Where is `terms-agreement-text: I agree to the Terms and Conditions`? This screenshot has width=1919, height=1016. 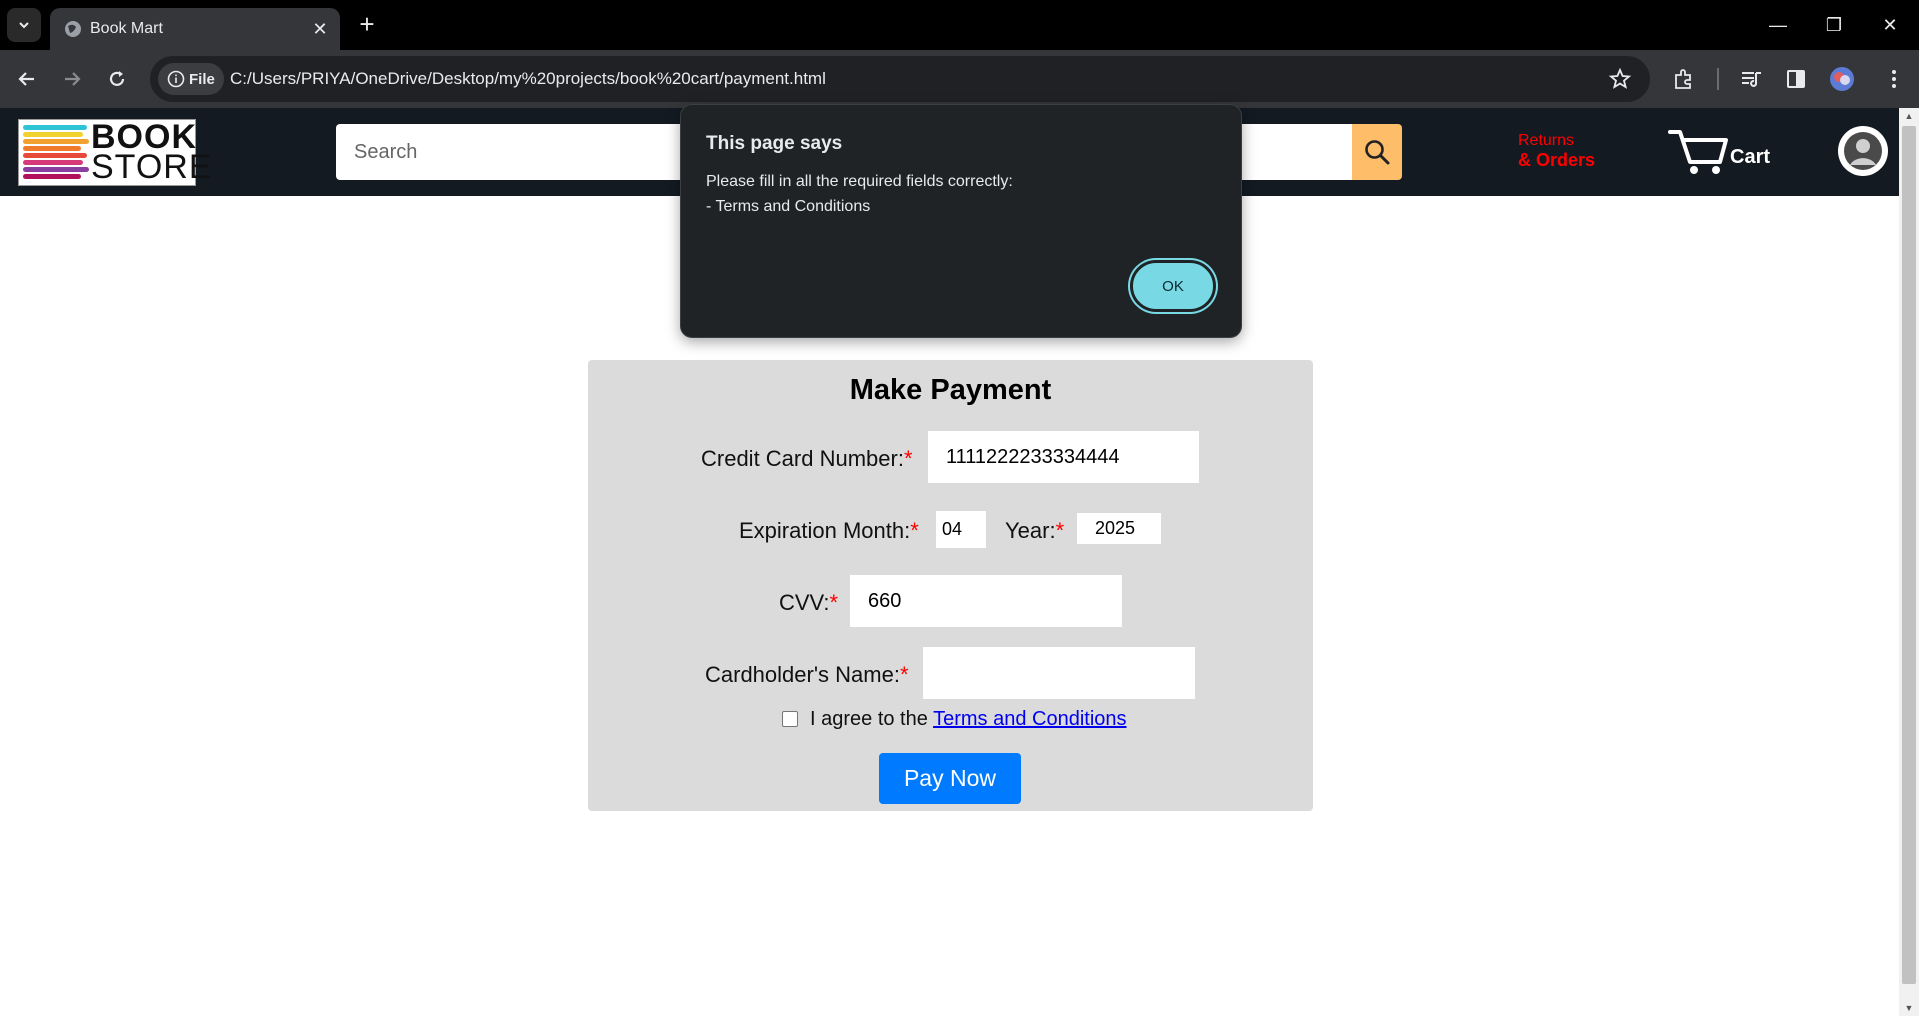
terms-agreement-text: I agree to the Terms and Conditions is located at coordinates (968, 719).